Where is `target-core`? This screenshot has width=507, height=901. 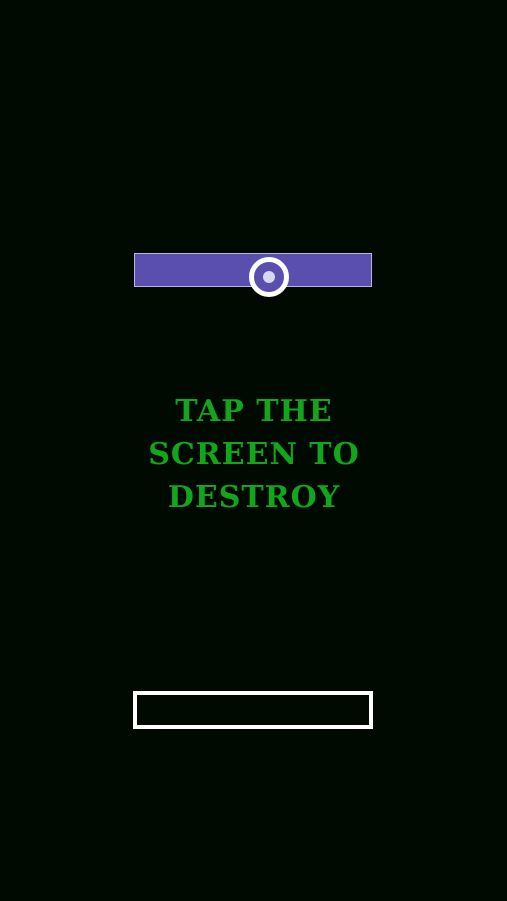
target-core is located at coordinates (269, 277).